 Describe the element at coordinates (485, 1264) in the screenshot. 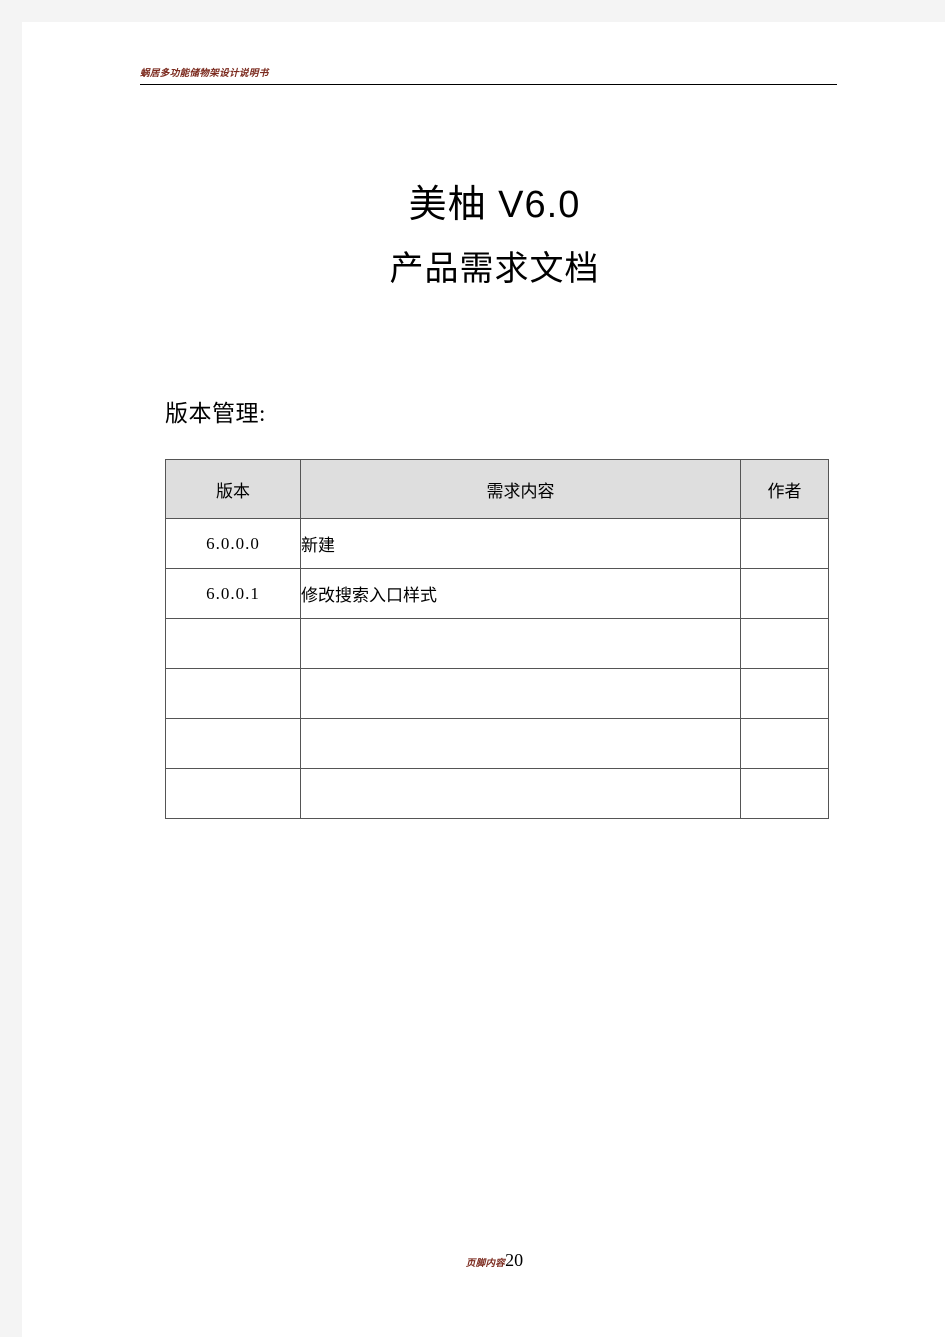

I see `footer-label: 页脚内容` at that location.